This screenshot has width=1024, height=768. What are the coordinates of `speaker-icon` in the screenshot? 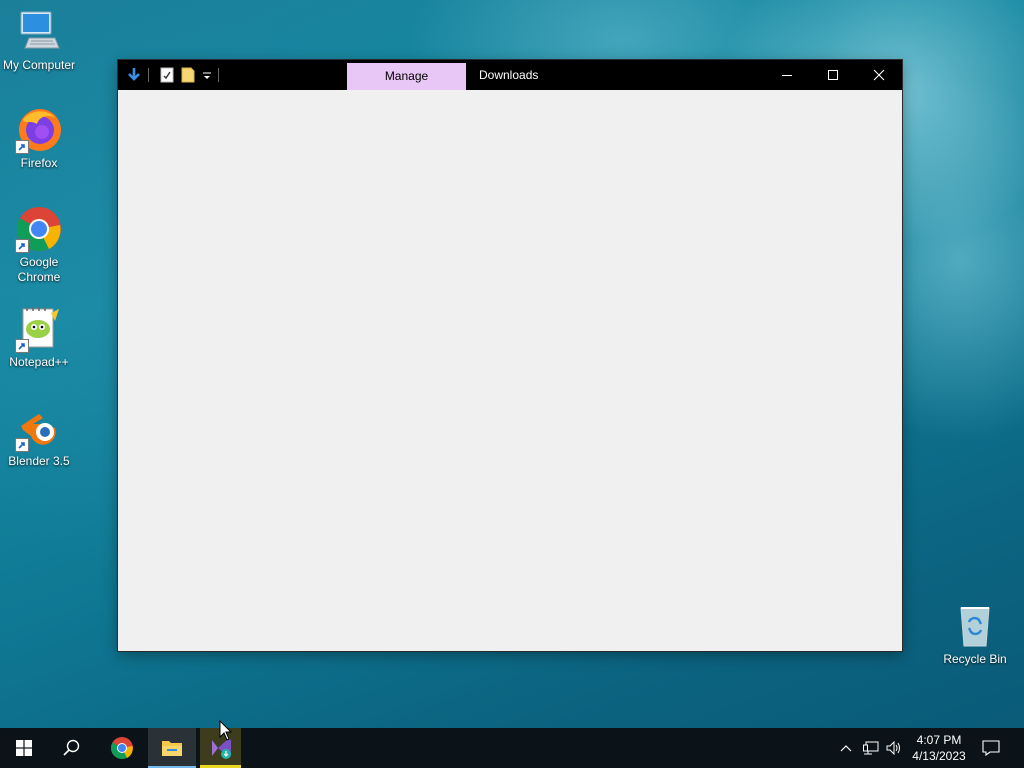 It's located at (893, 748).